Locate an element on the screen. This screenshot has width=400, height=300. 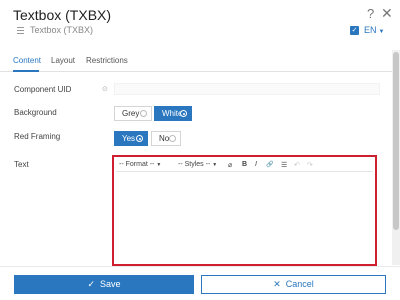
styles-select-label: -- Styles -- is located at coordinates (194, 164).